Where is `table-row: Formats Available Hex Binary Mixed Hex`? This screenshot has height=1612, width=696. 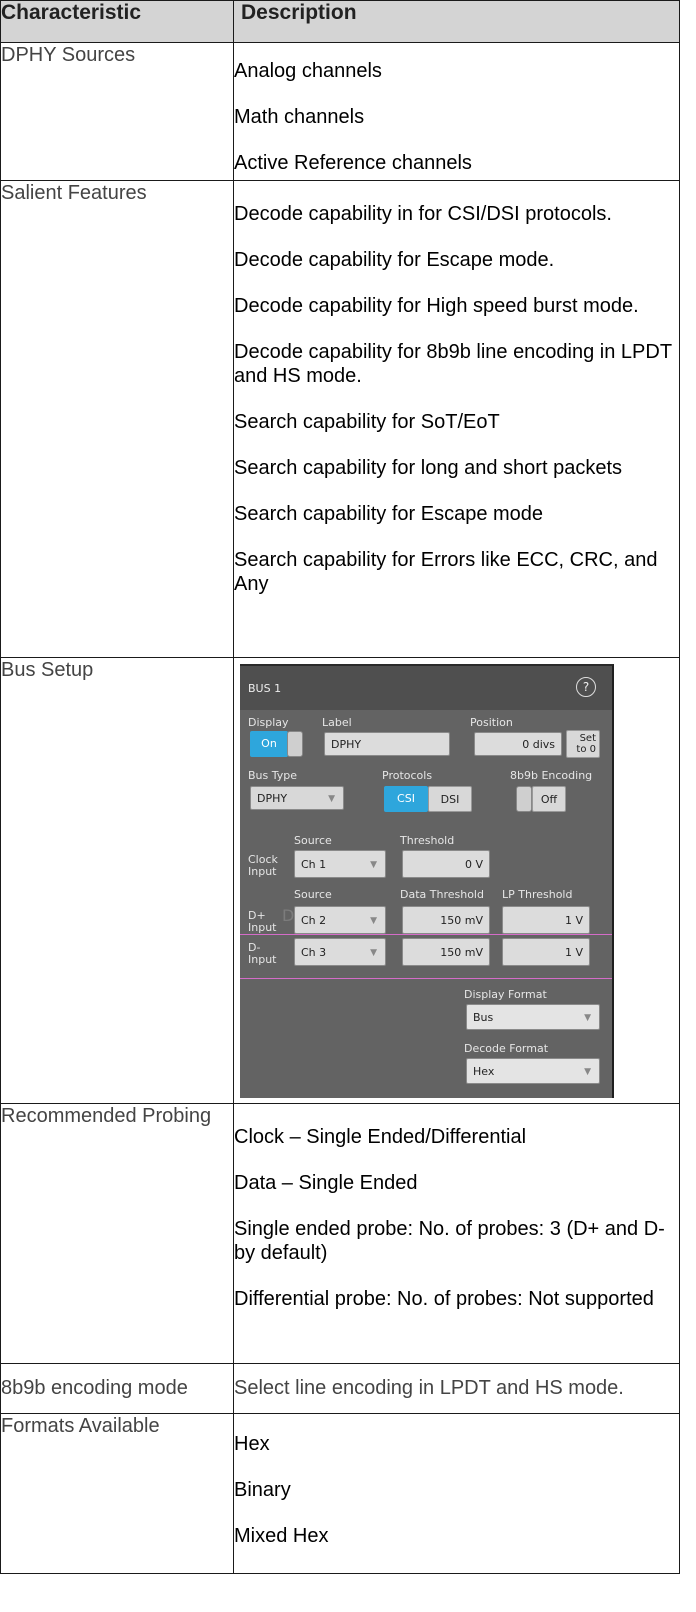 table-row: Formats Available Hex Binary Mixed Hex is located at coordinates (340, 1493).